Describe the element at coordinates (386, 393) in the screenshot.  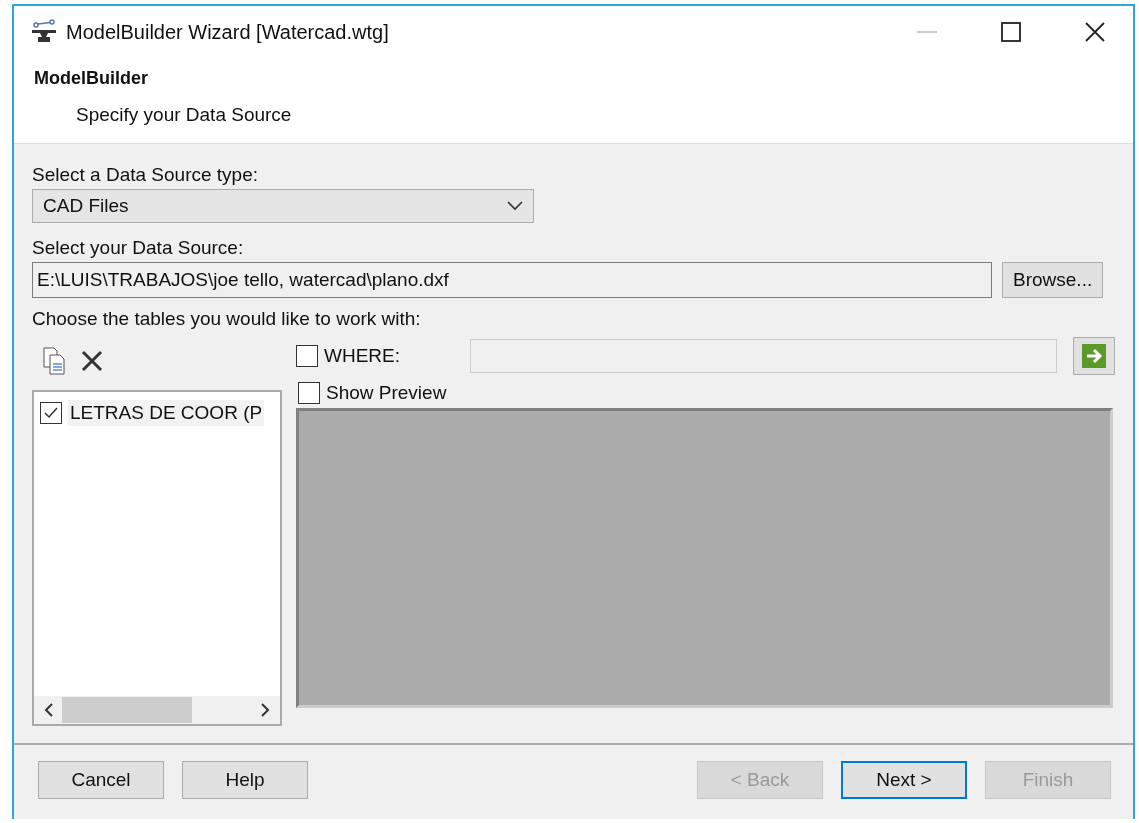
I see `checkbox-label: Show Preview` at that location.